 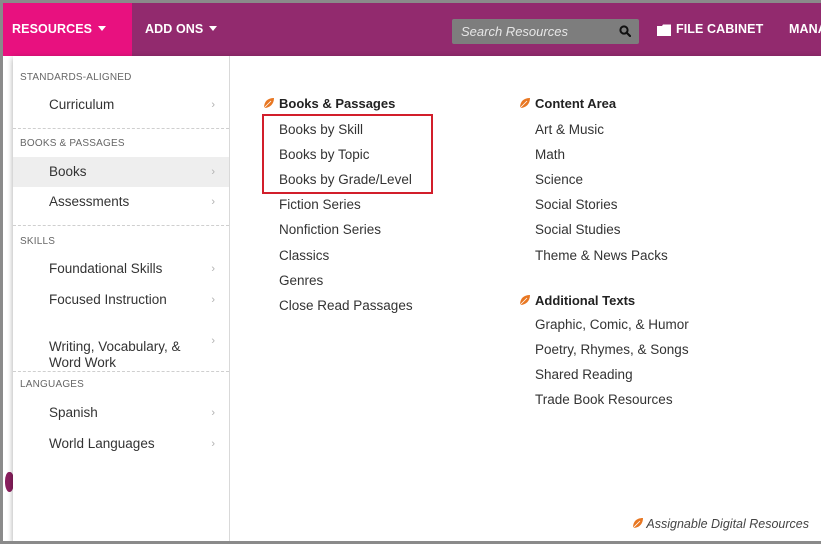 I want to click on link-science: Science, so click(x=559, y=179).